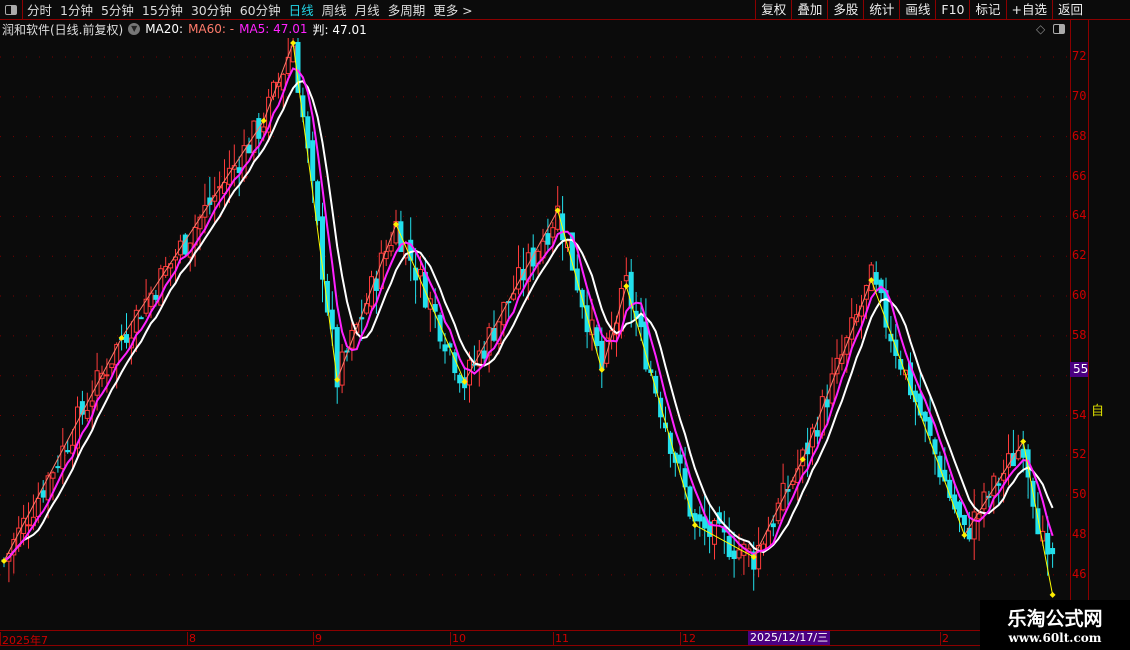  What do you see at coordinates (134, 29) in the screenshot?
I see `chevron-down-icon: ▼` at bounding box center [134, 29].